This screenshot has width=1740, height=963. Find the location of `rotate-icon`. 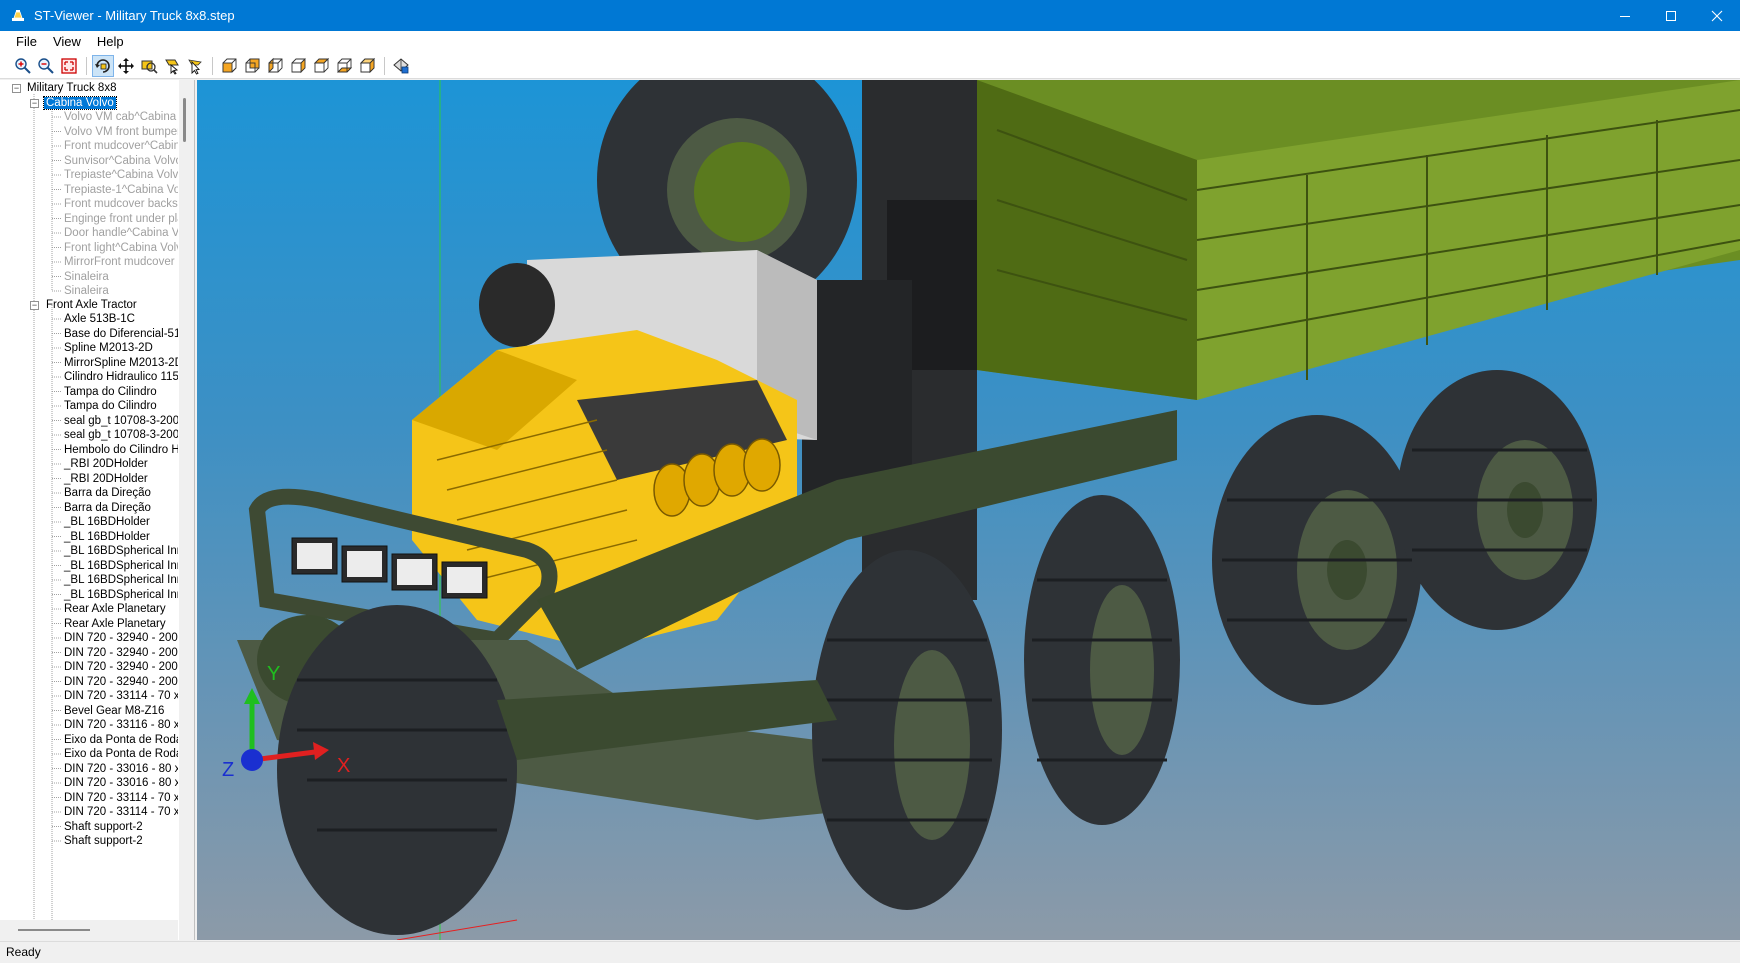

rotate-icon is located at coordinates (102, 65).